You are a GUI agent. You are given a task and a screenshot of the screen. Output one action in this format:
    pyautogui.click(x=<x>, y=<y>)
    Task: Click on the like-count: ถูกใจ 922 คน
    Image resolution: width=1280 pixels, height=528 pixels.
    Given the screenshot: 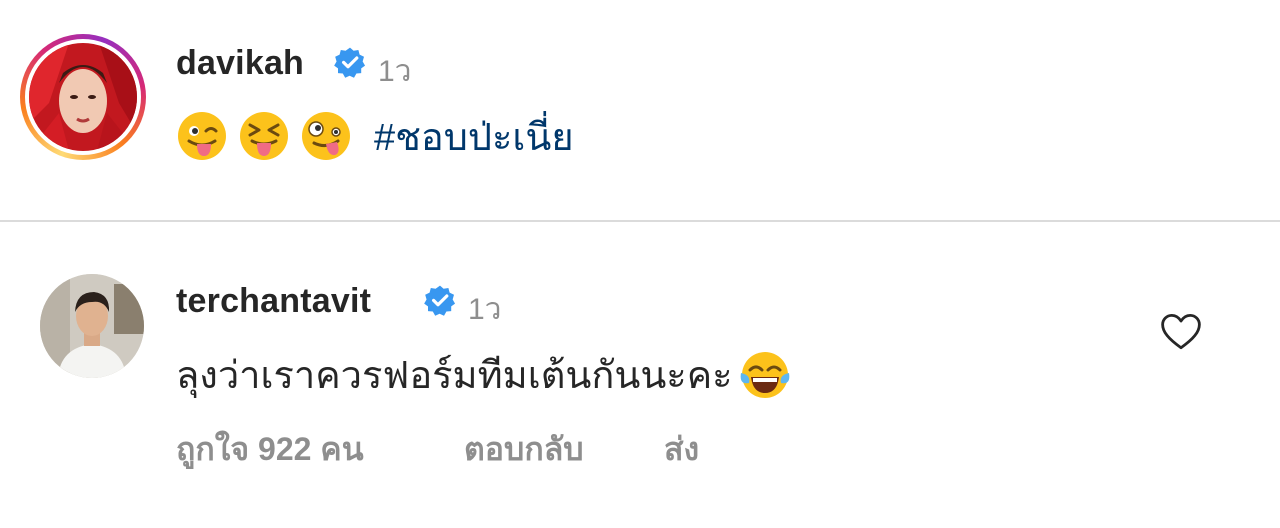 What is the action you would take?
    pyautogui.click(x=270, y=449)
    